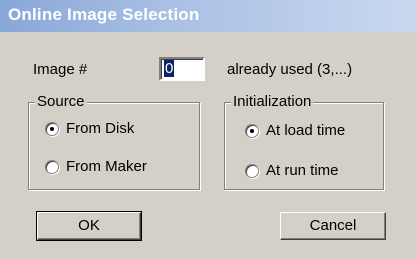 The image size is (417, 259). Describe the element at coordinates (60, 69) in the screenshot. I see `image-number-label: Image #` at that location.